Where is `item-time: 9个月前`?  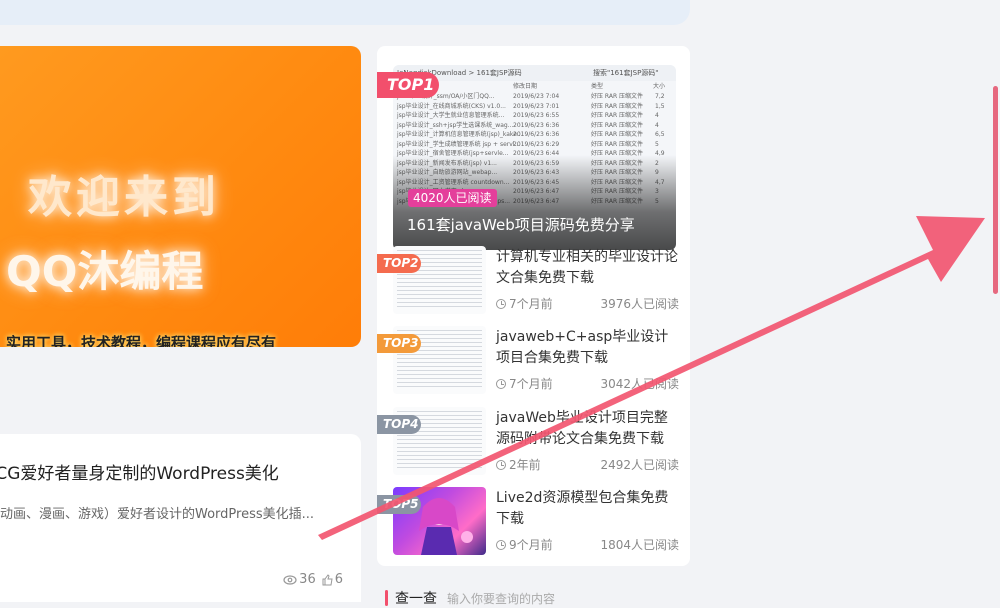
item-time: 9个月前 is located at coordinates (524, 544).